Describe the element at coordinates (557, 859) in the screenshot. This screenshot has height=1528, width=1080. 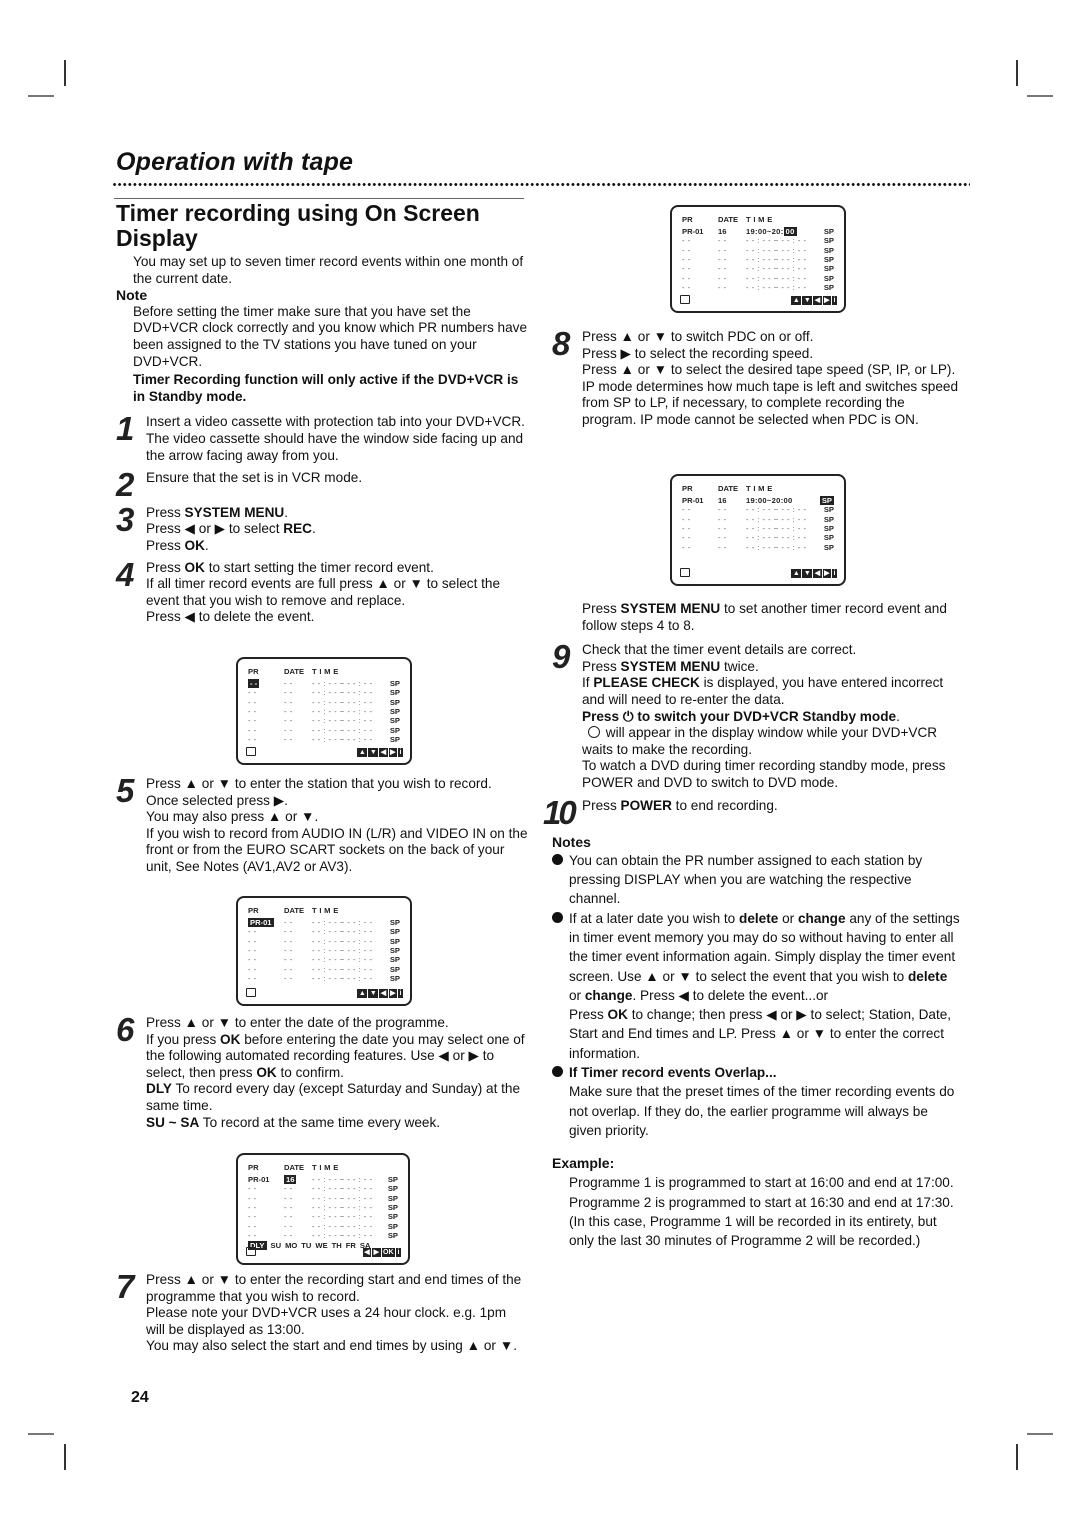
I see `bullet-icon` at that location.